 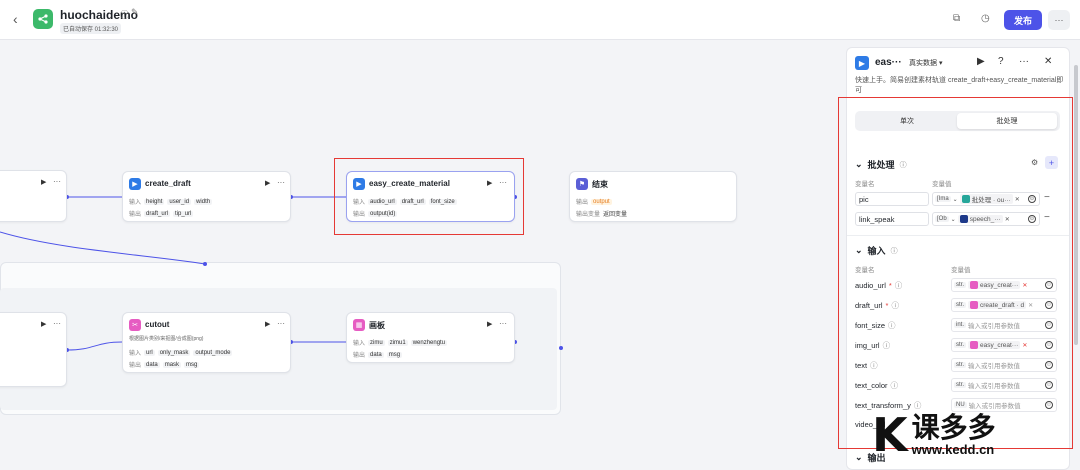 I want to click on node-title: cutout, so click(x=157, y=324).